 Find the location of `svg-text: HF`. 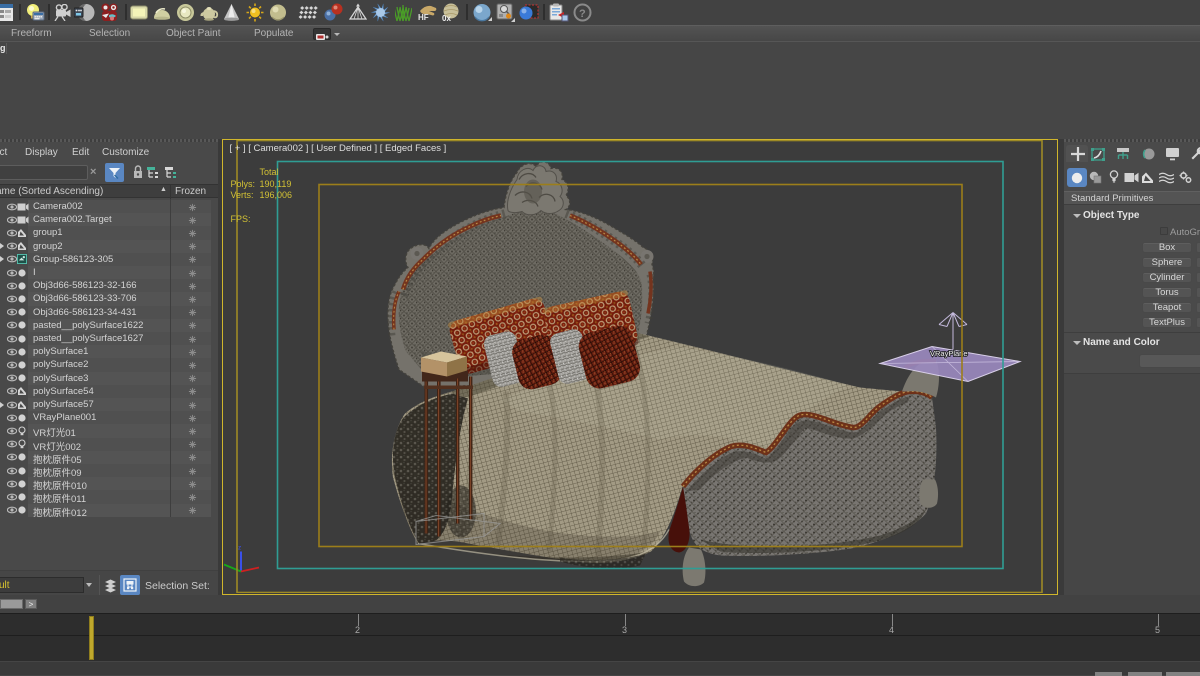

svg-text: HF is located at coordinates (423, 17).